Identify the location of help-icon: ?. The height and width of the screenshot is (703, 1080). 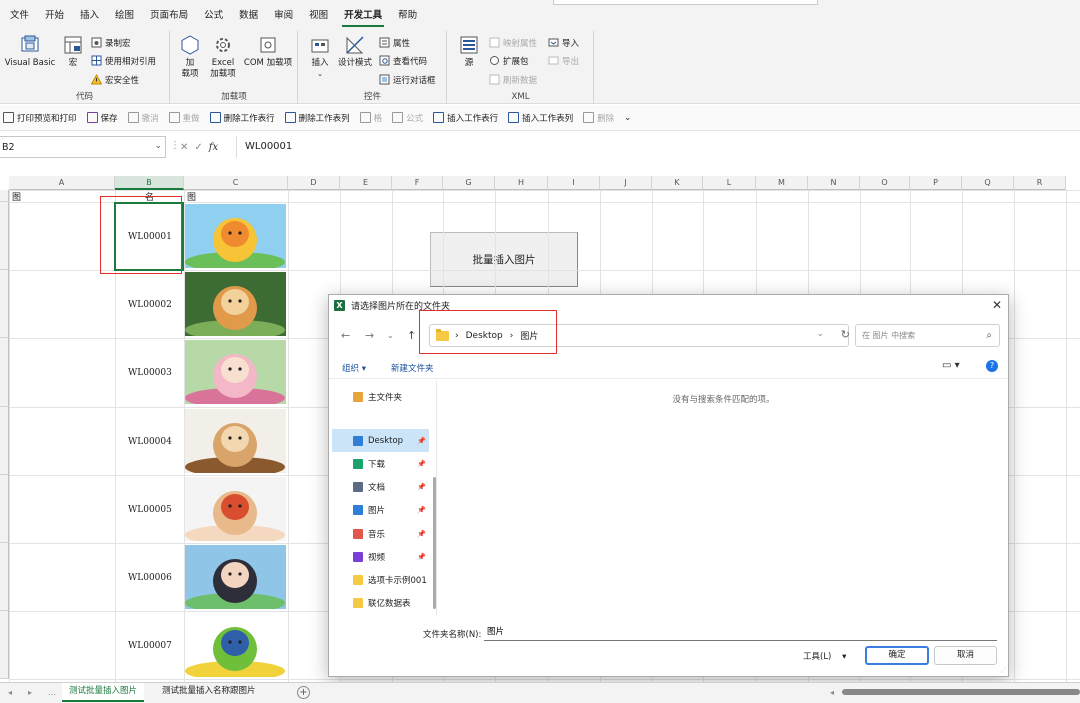
(992, 366).